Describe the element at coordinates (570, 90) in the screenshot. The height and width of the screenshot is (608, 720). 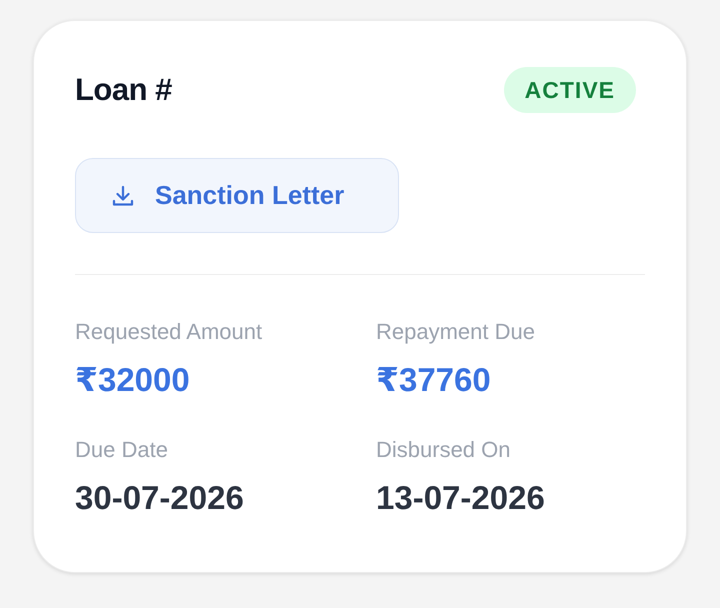
I see `status-badge: ACTIVE` at that location.